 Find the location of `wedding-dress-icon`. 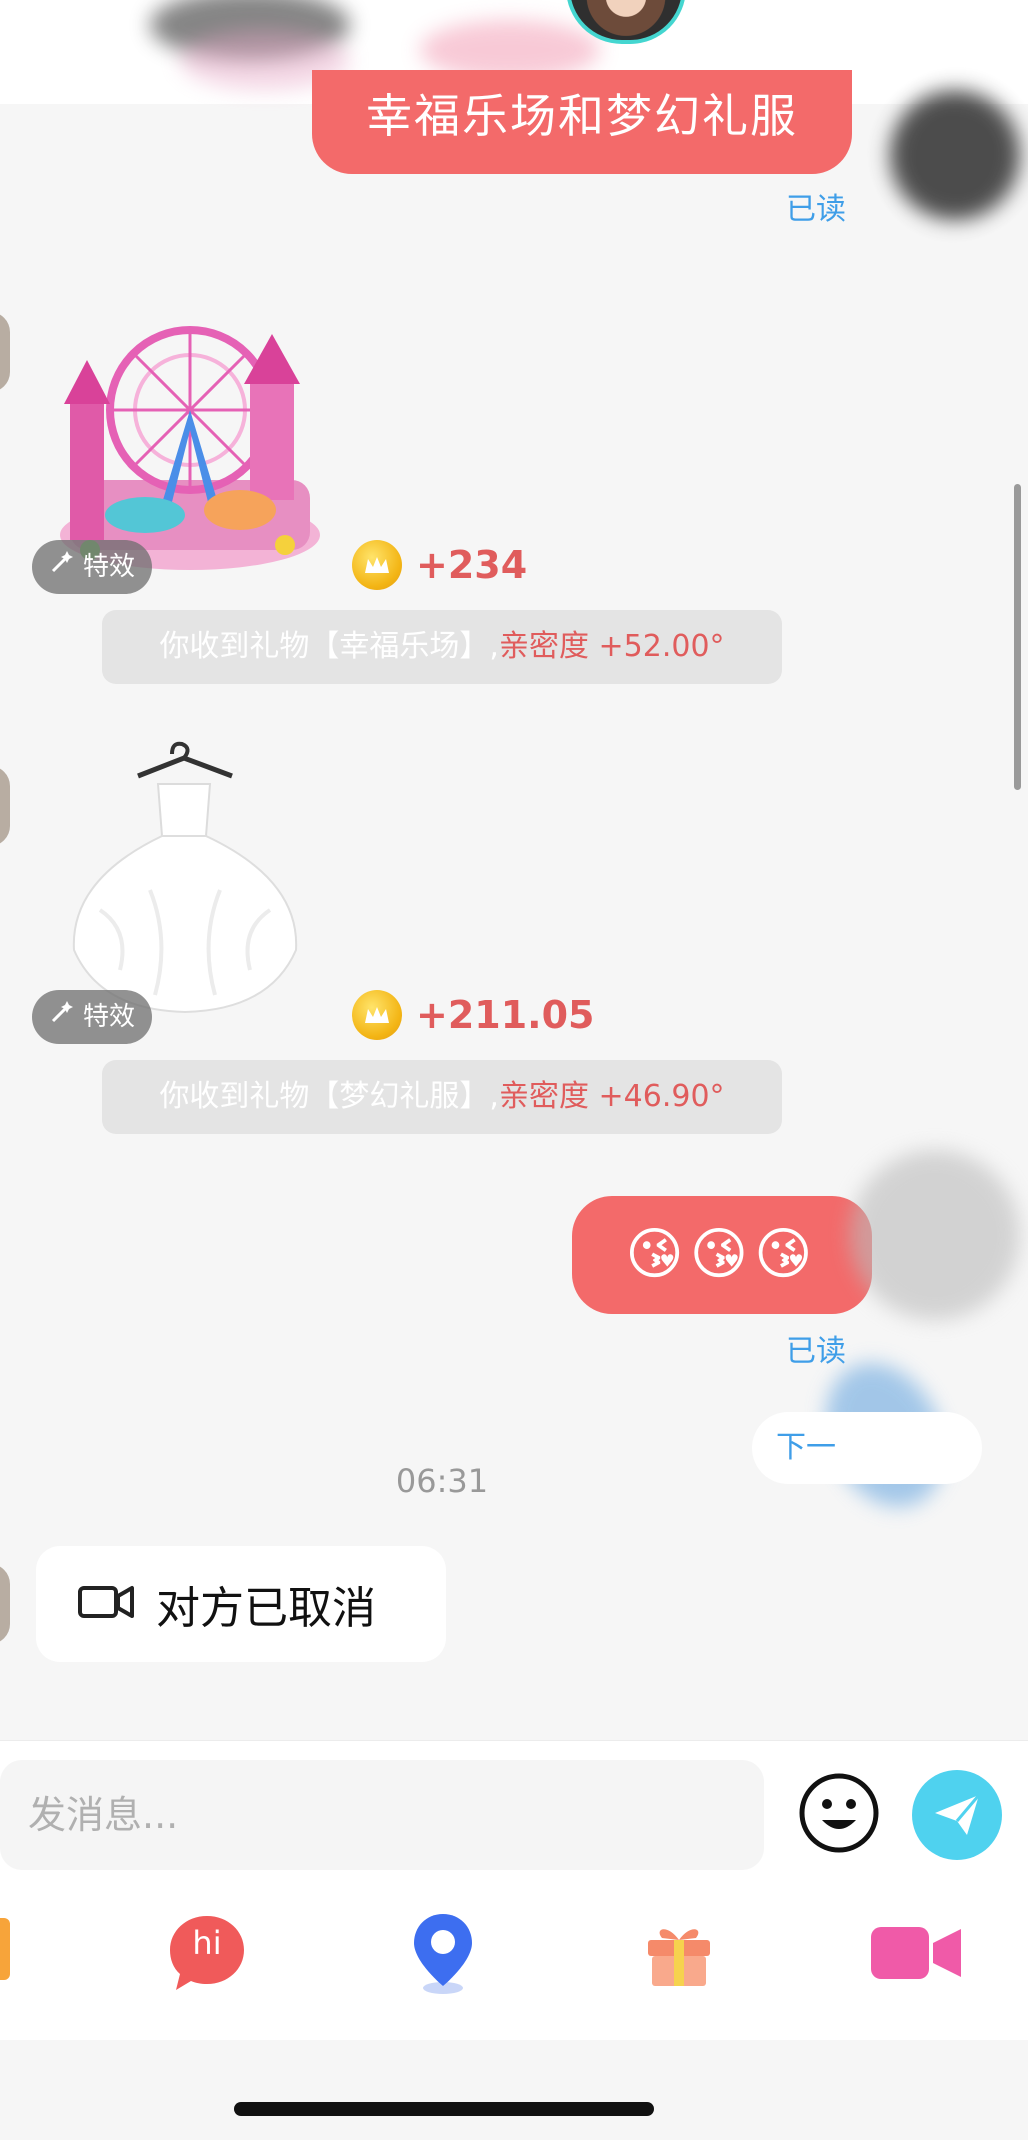

wedding-dress-icon is located at coordinates (185, 877).